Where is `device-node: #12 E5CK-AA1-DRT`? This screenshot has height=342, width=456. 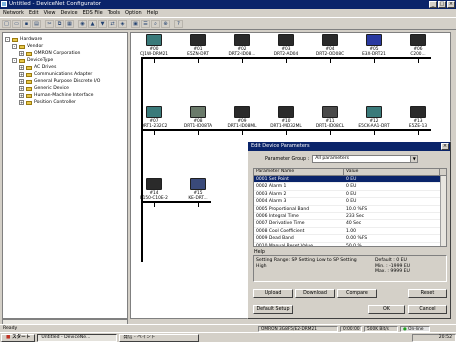
device-node: #12 E5CK-AA1-DRT is located at coordinates (374, 120).